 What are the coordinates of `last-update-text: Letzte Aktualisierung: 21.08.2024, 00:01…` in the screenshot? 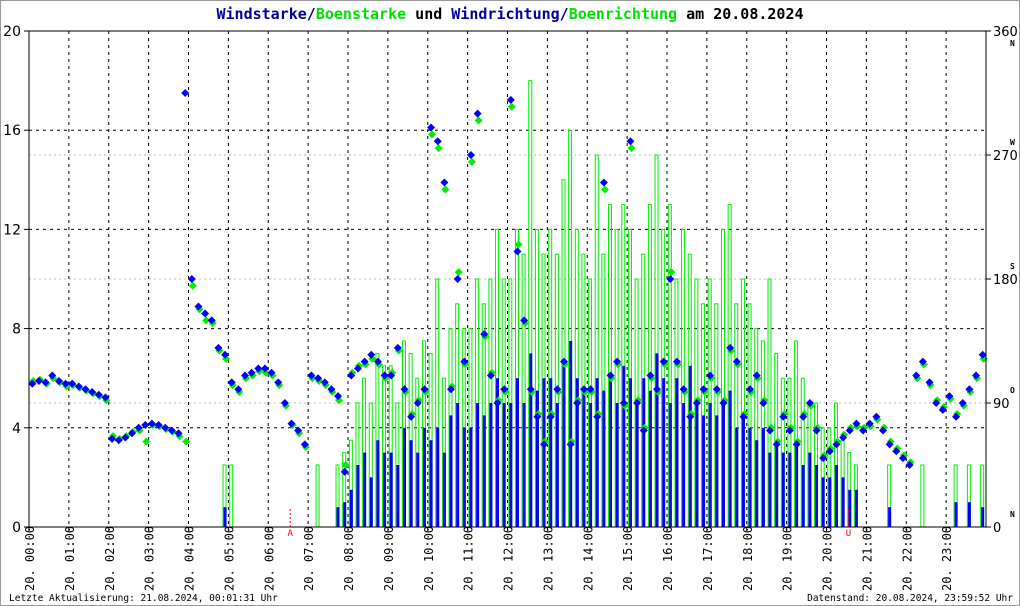 It's located at (143, 598).